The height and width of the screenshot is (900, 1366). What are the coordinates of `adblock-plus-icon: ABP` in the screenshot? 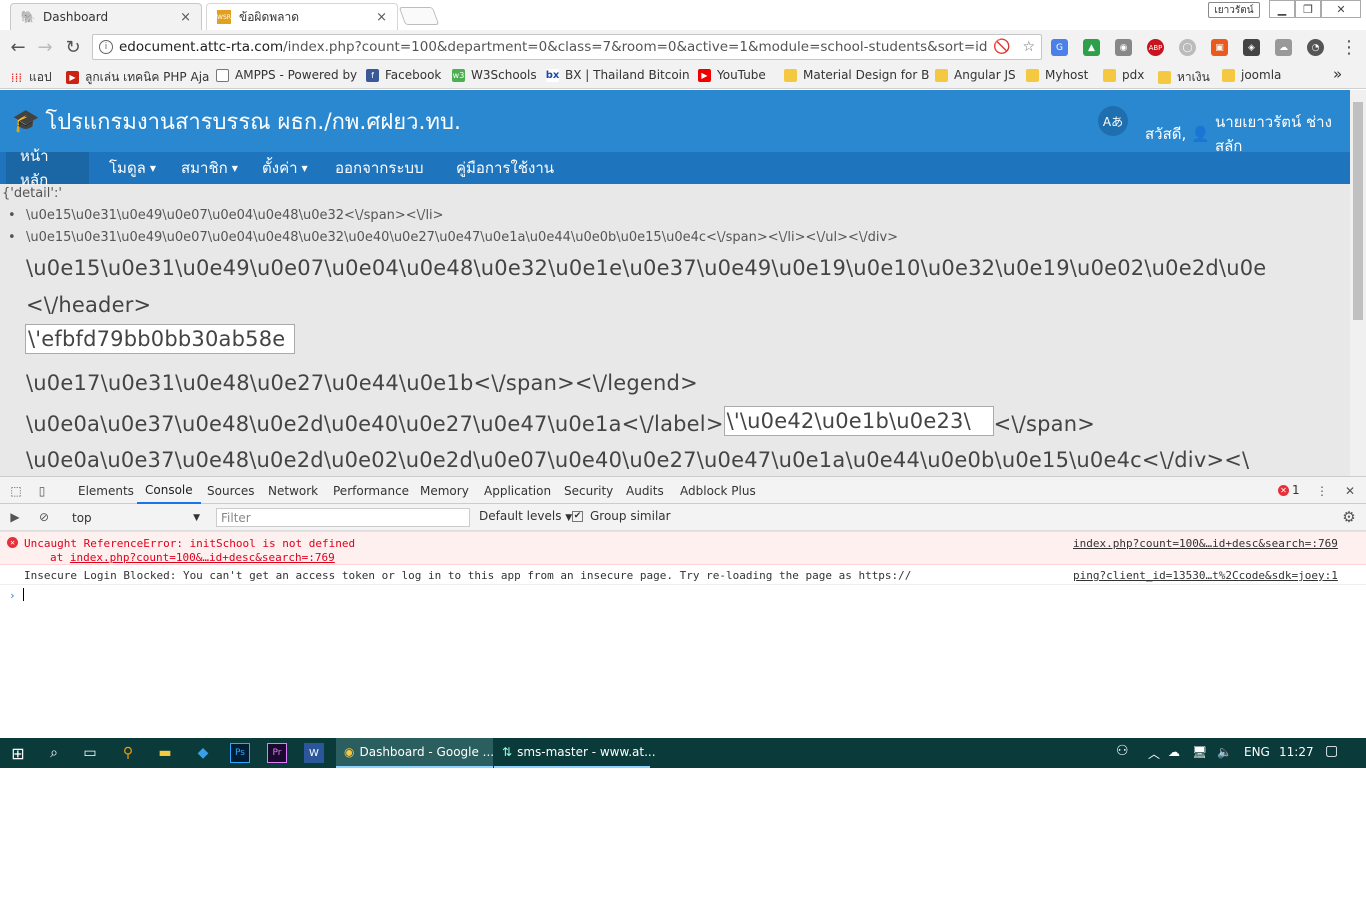 It's located at (1155, 47).